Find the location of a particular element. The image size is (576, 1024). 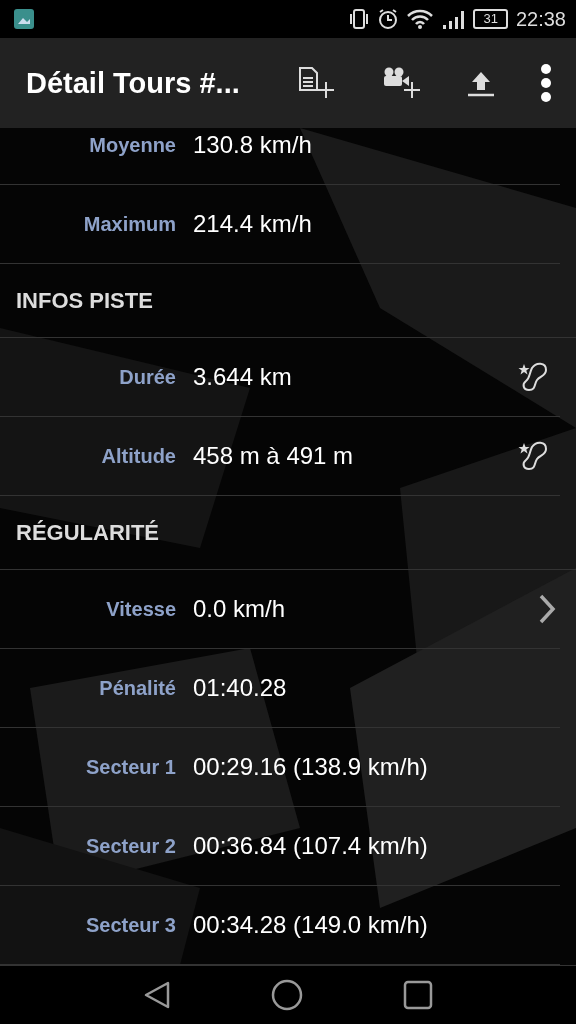

field-value: 0.0 km/h is located at coordinates (240, 609).